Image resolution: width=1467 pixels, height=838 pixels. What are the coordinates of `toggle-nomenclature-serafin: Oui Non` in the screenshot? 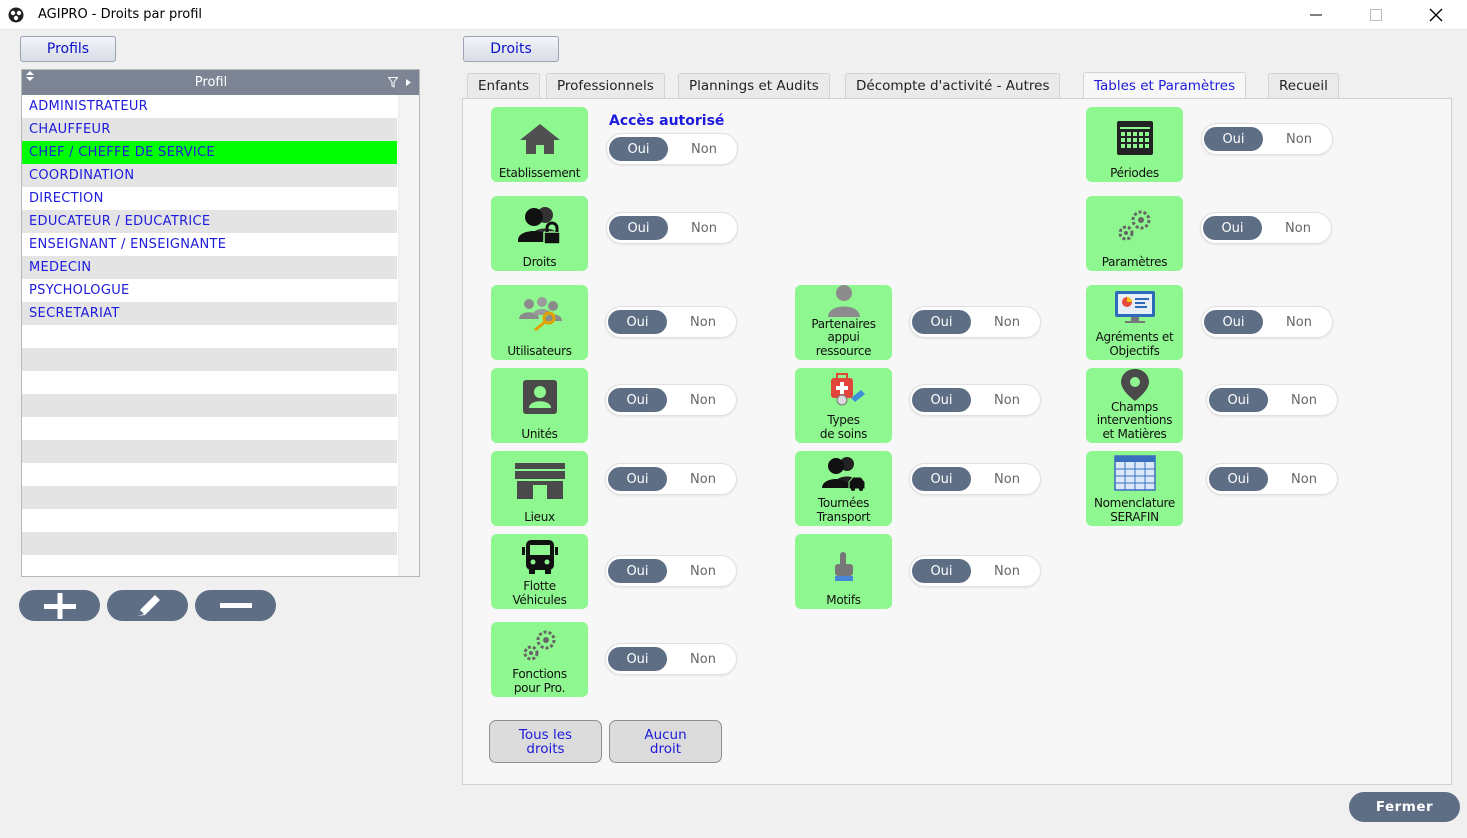 It's located at (1272, 479).